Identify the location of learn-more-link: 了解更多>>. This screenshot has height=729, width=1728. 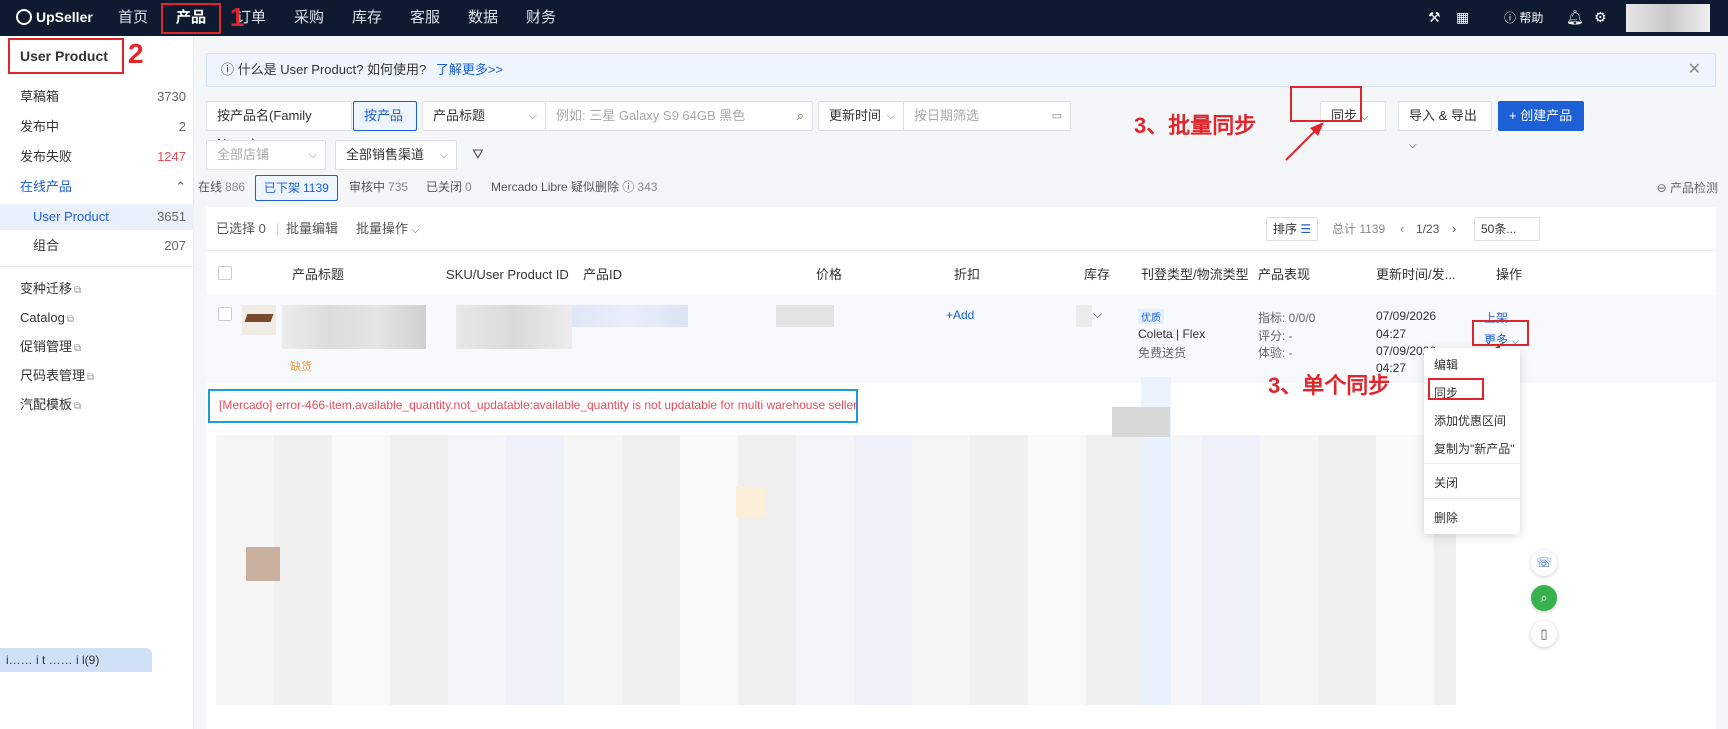
(469, 69).